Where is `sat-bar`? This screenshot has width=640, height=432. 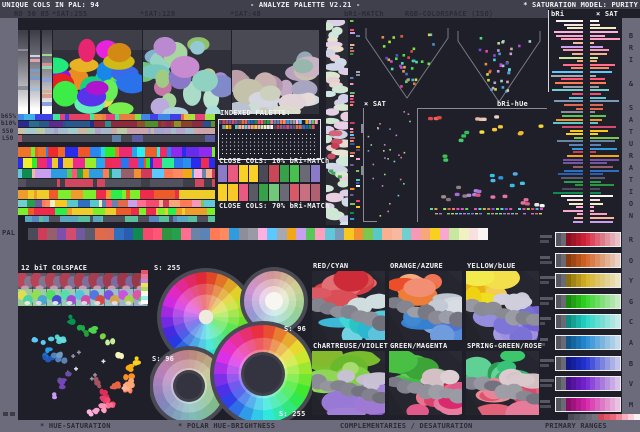
sat-bar is located at coordinates (603, 64).